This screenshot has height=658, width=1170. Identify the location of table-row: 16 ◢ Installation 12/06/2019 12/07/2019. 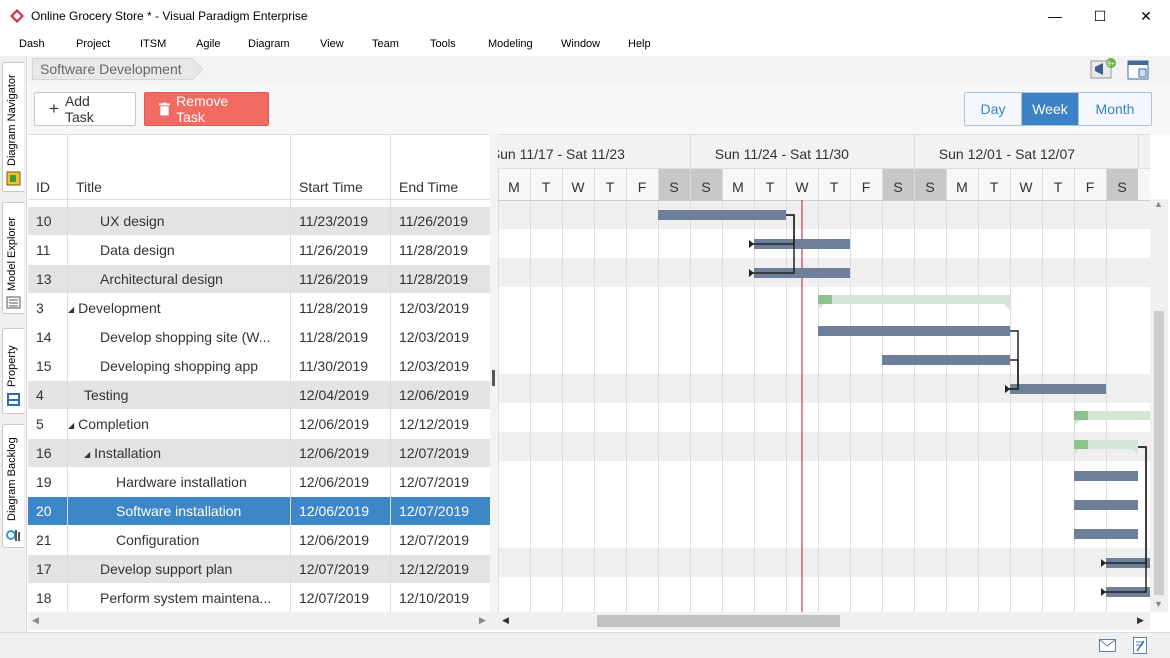
(259, 453).